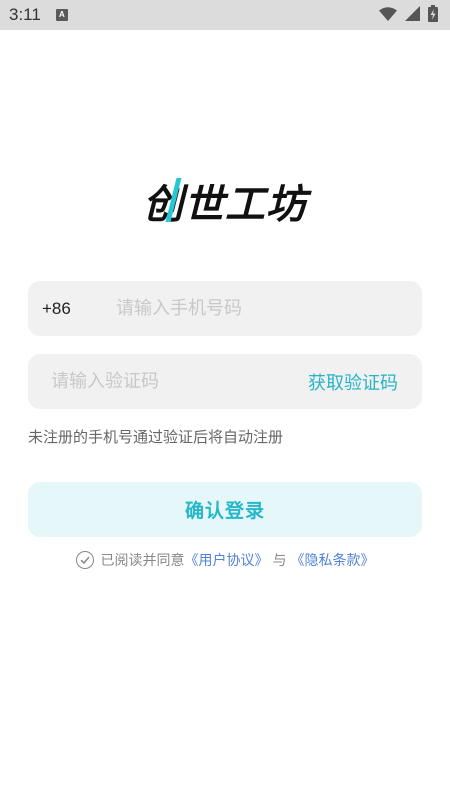 The height and width of the screenshot is (800, 450). I want to click on status-bar: 3:11 A, so click(225, 15).